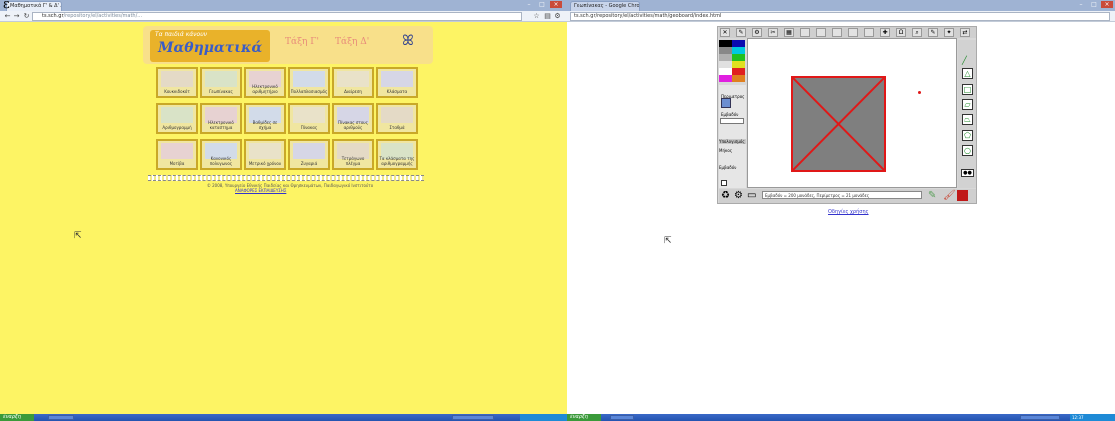  Describe the element at coordinates (726, 103) in the screenshot. I see `perimeter-tool-icon` at that location.